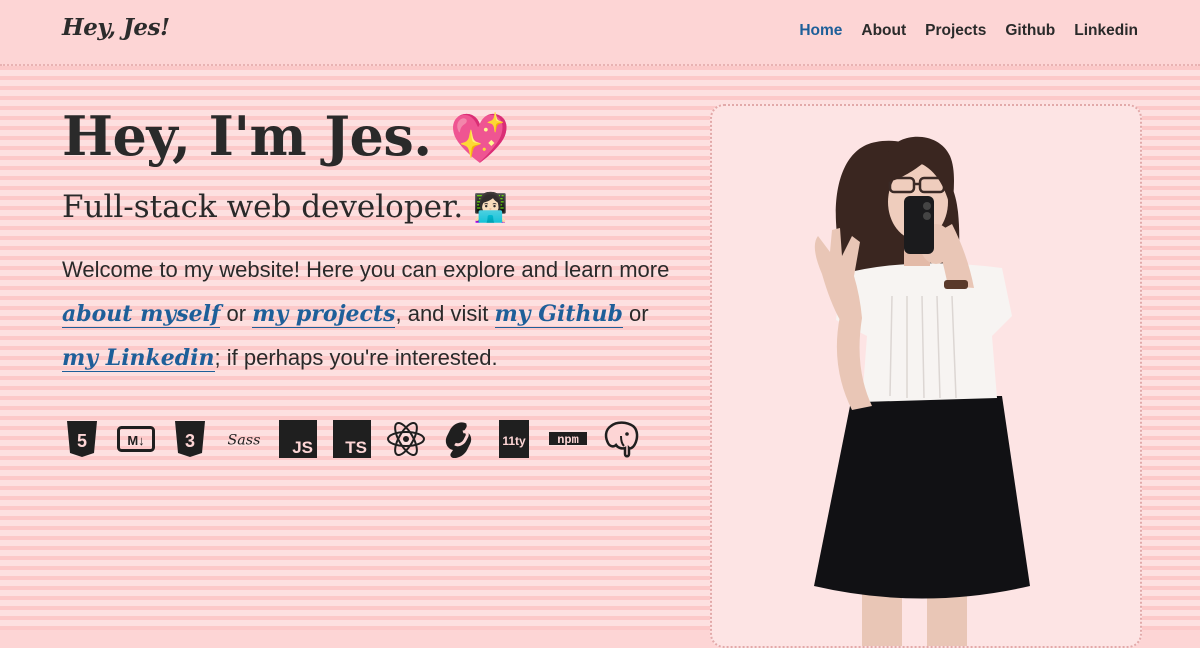 Image resolution: width=1200 pixels, height=648 pixels. I want to click on about-myself-link: about myself, so click(141, 314).